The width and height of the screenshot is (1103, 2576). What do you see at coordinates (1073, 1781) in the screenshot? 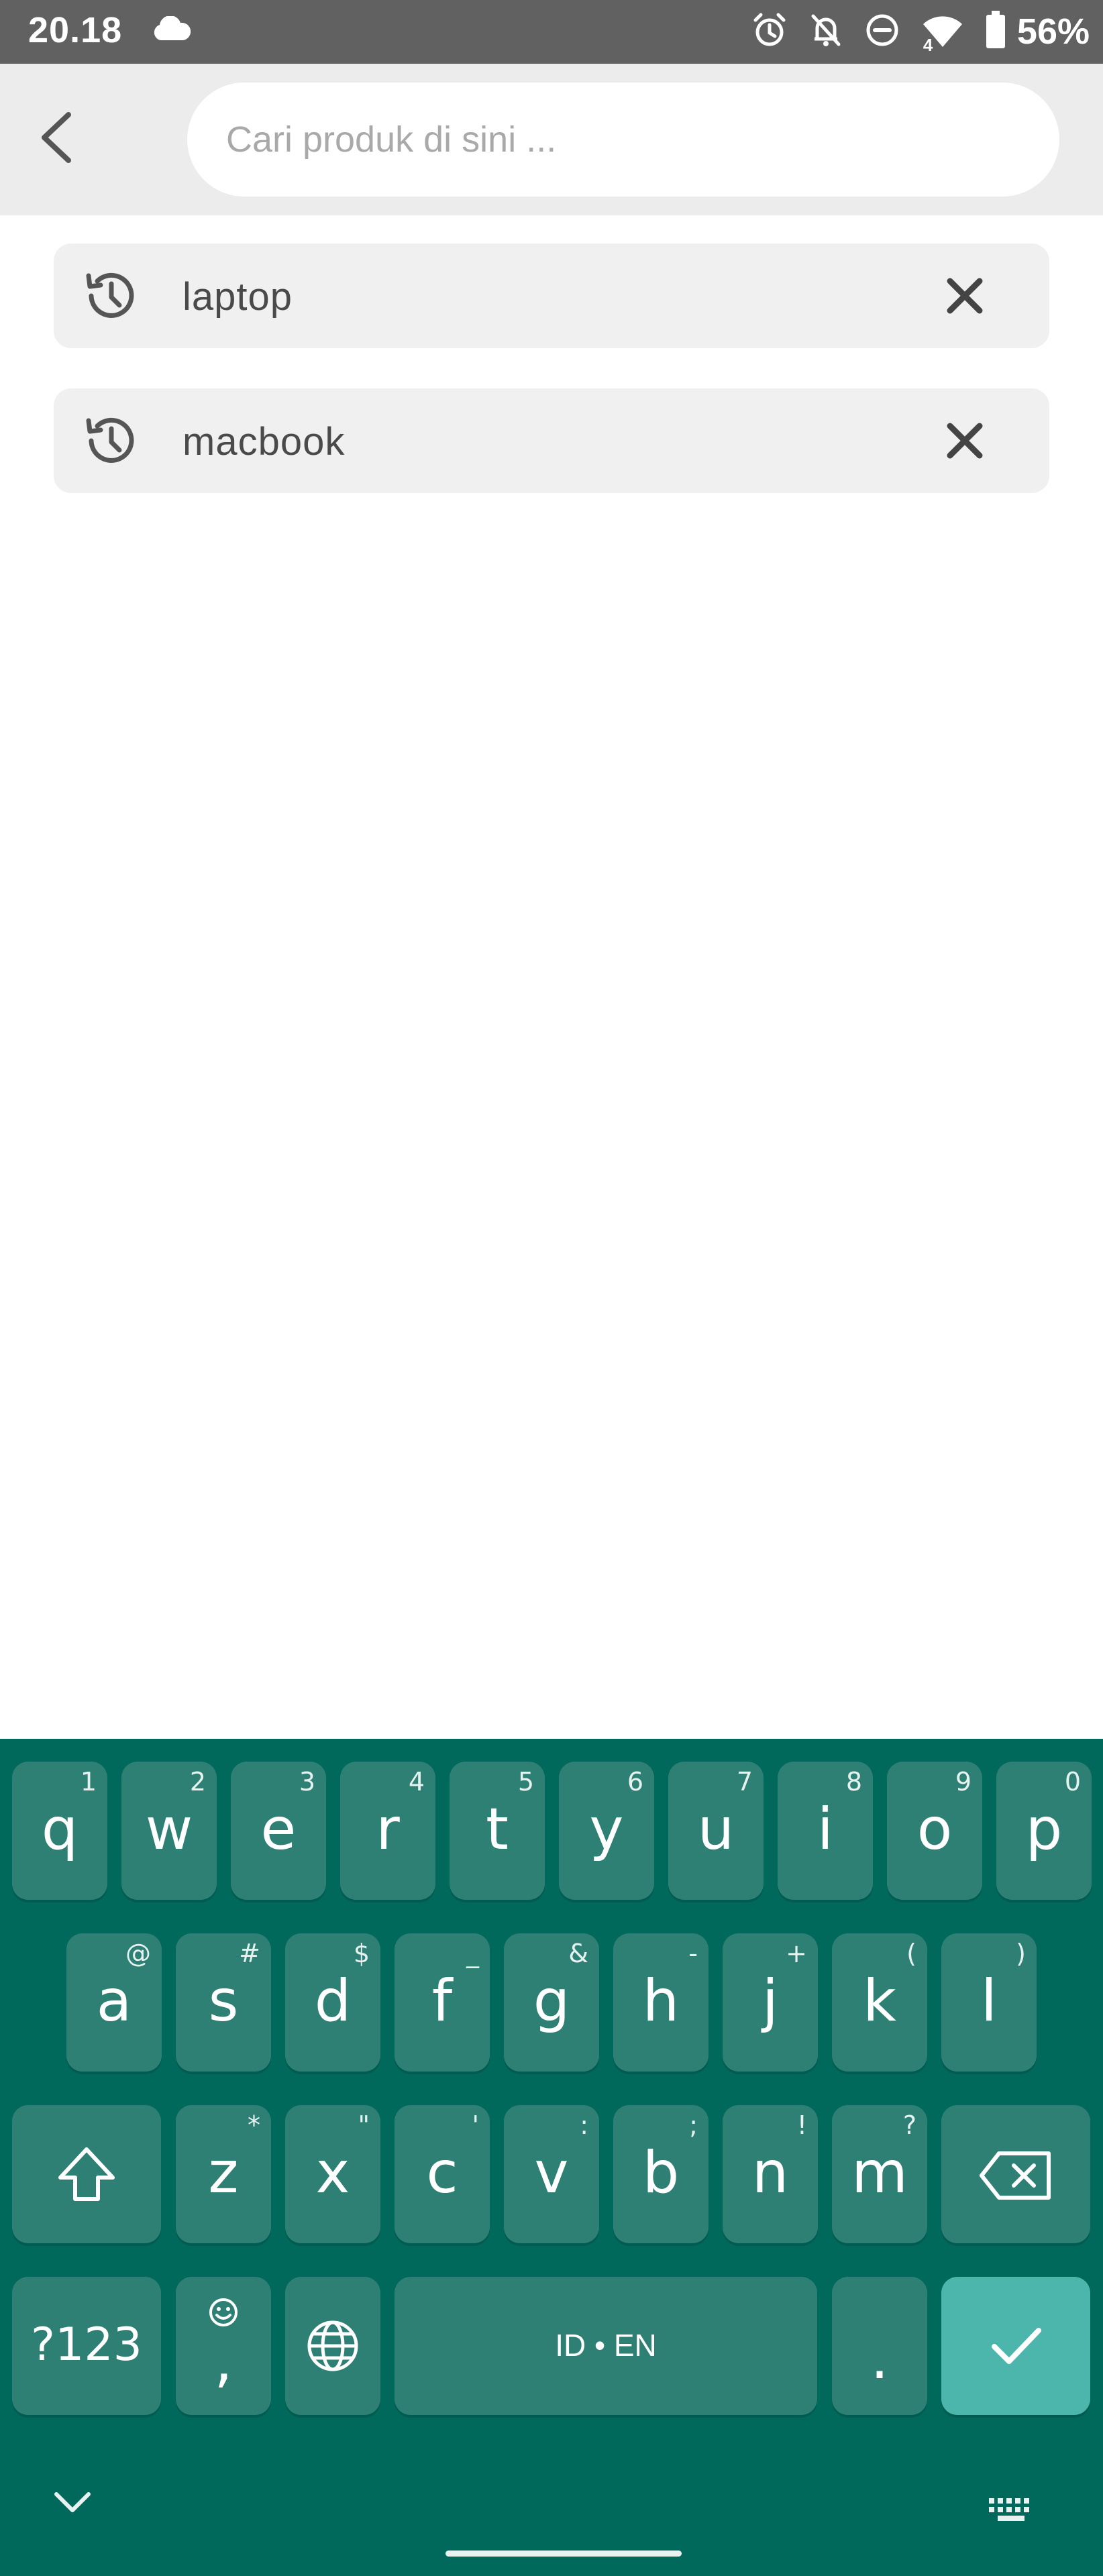
I see `key-hint: 0` at bounding box center [1073, 1781].